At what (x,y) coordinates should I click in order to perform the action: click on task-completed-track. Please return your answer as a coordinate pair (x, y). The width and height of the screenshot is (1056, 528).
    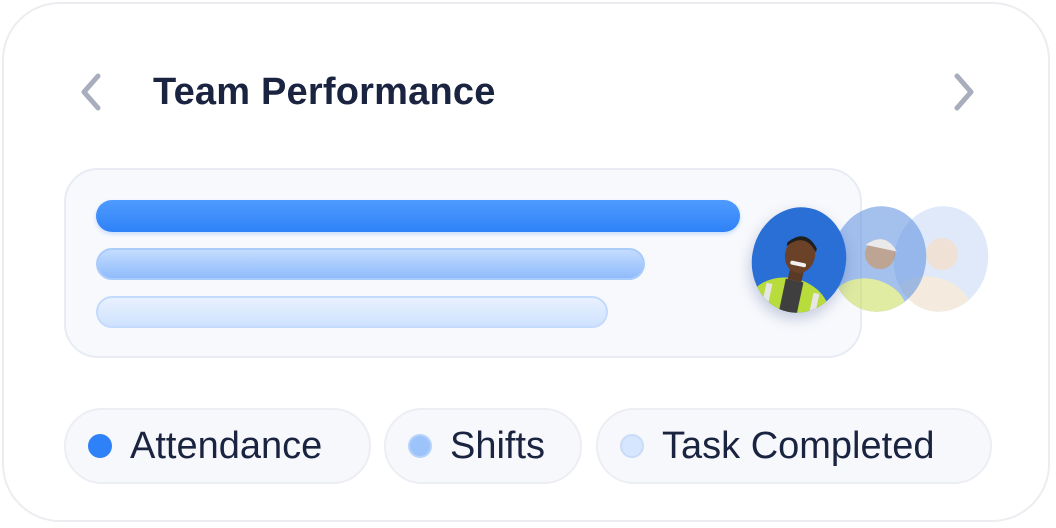
    Looking at the image, I should click on (352, 312).